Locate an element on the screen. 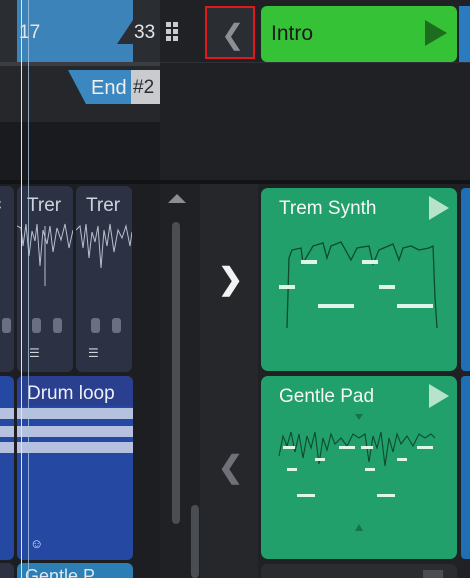 Image resolution: width=470 pixels, height=578 pixels. chevron-right-icon: ❯ is located at coordinates (230, 279).